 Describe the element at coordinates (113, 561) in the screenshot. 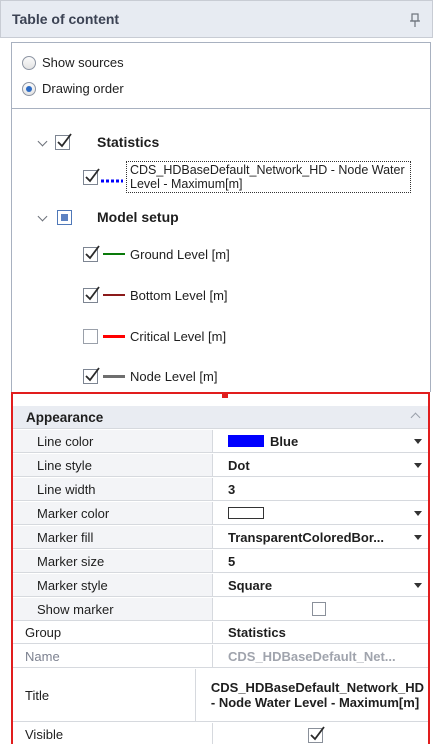

I see `property-name: Marker size` at that location.